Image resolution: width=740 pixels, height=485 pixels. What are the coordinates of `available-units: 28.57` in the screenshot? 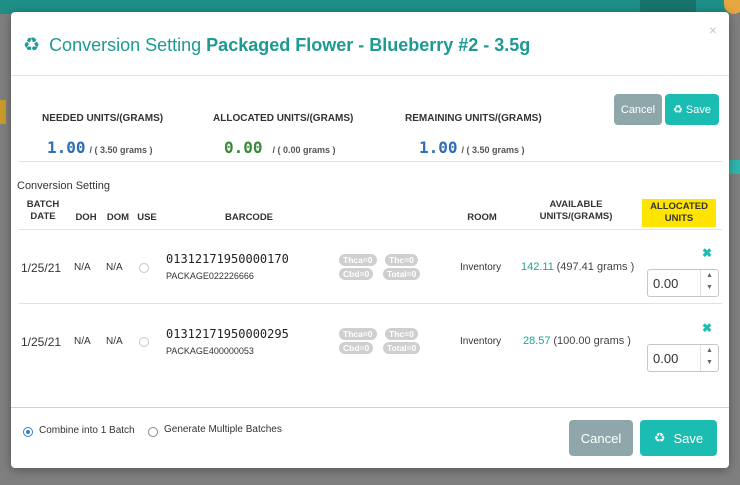 It's located at (537, 341).